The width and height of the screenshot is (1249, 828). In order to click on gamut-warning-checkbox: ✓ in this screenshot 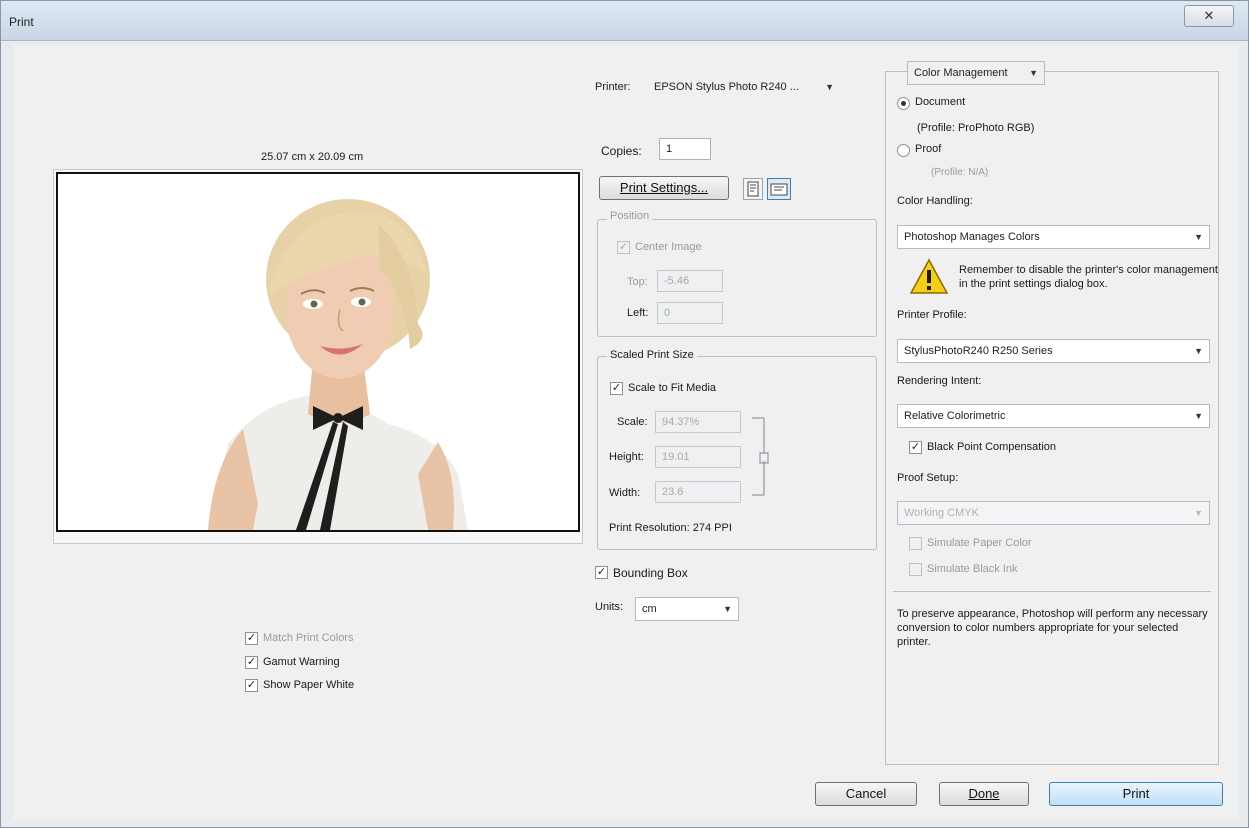, I will do `click(251, 662)`.